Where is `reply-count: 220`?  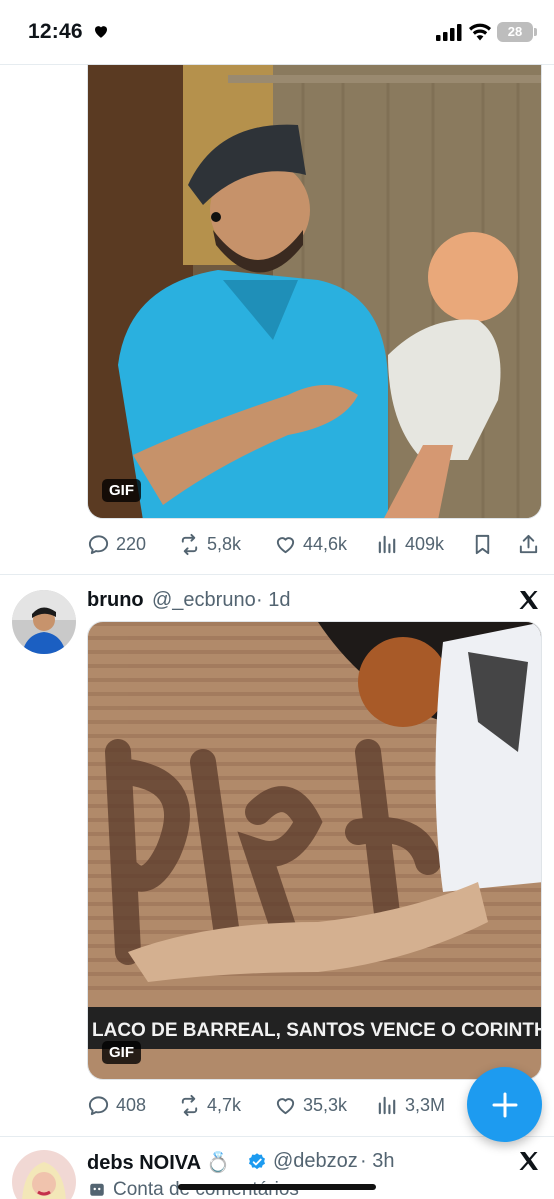
reply-count: 220 is located at coordinates (131, 543).